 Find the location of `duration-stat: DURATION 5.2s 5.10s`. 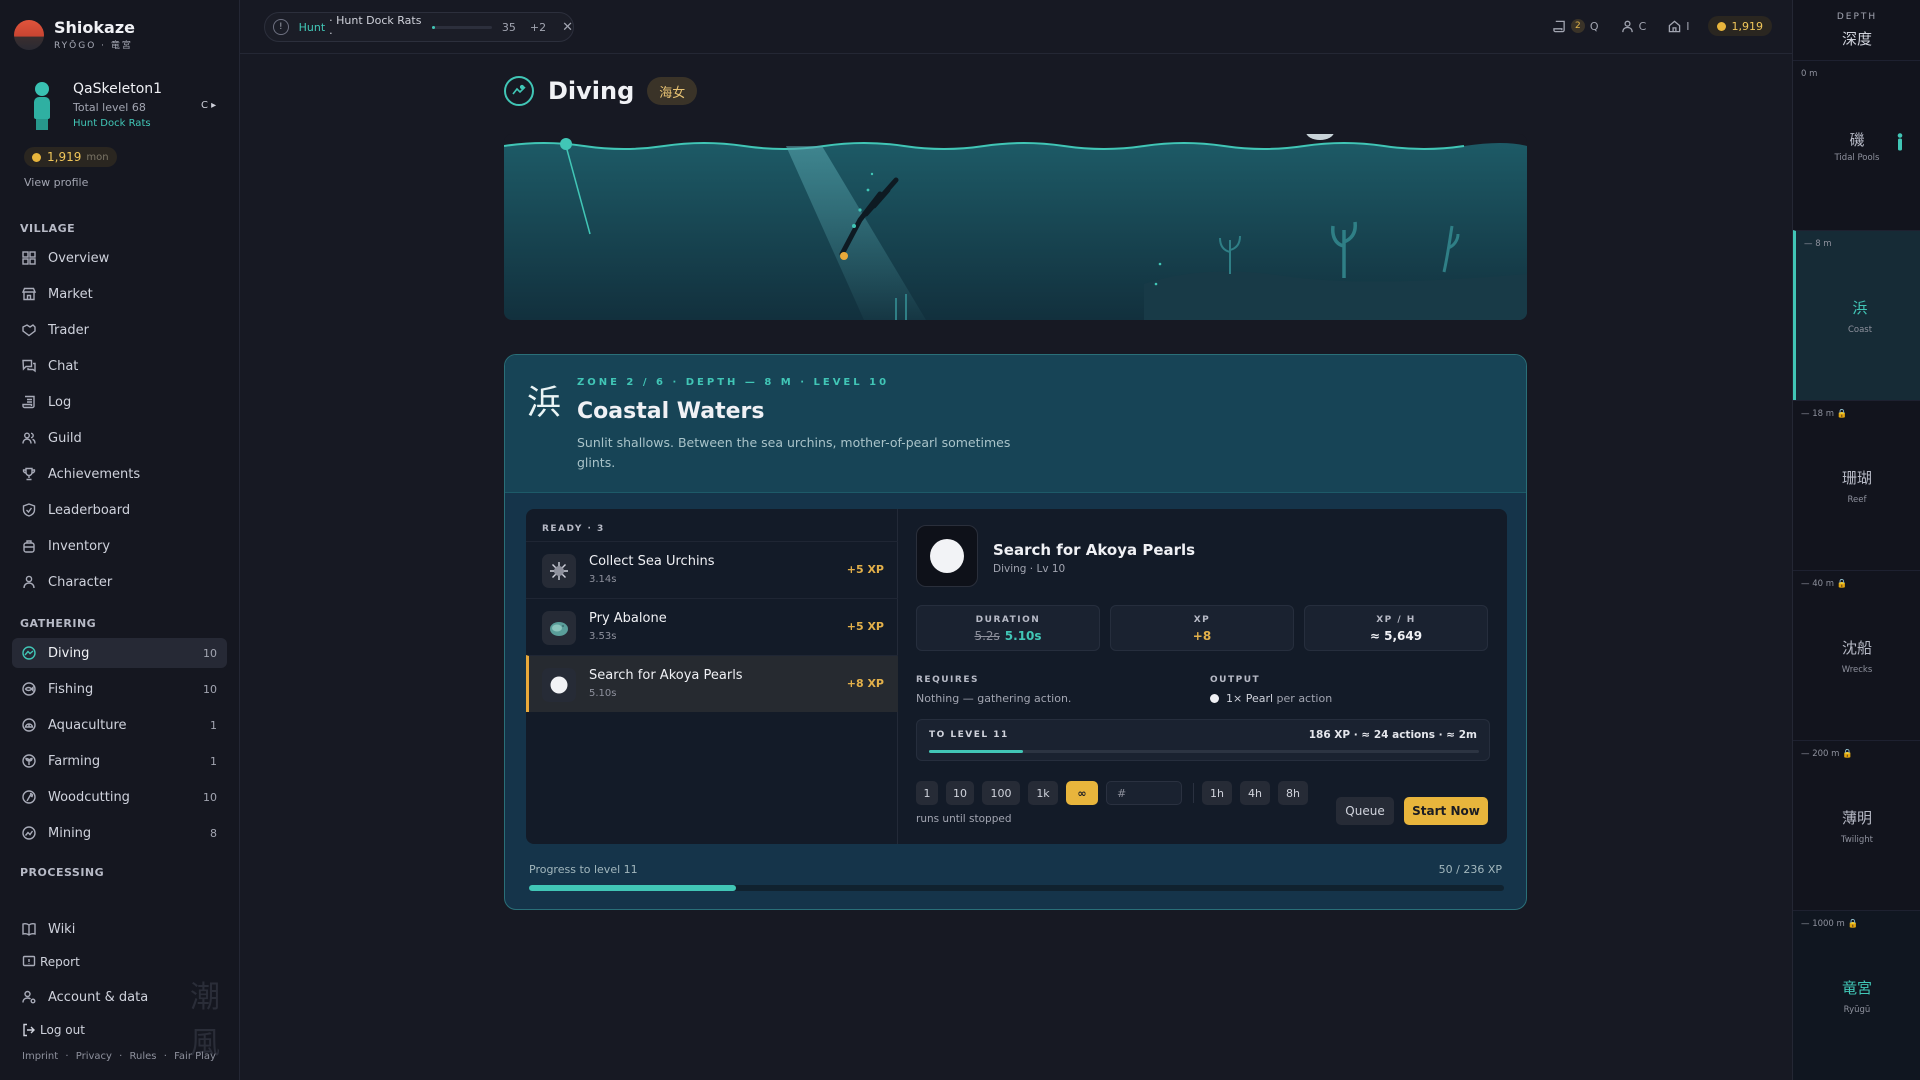

duration-stat: DURATION 5.2s 5.10s is located at coordinates (1008, 628).